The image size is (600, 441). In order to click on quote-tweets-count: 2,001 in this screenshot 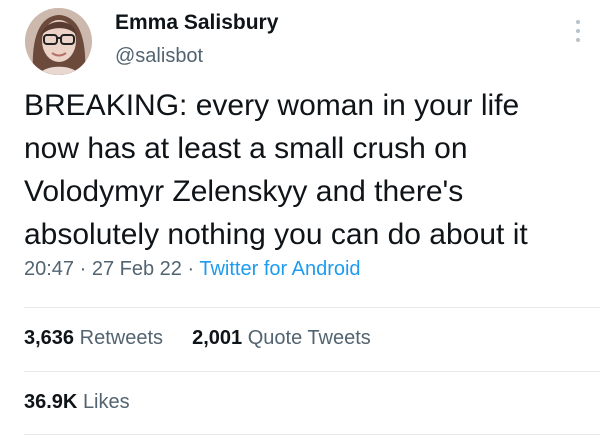, I will do `click(217, 338)`.